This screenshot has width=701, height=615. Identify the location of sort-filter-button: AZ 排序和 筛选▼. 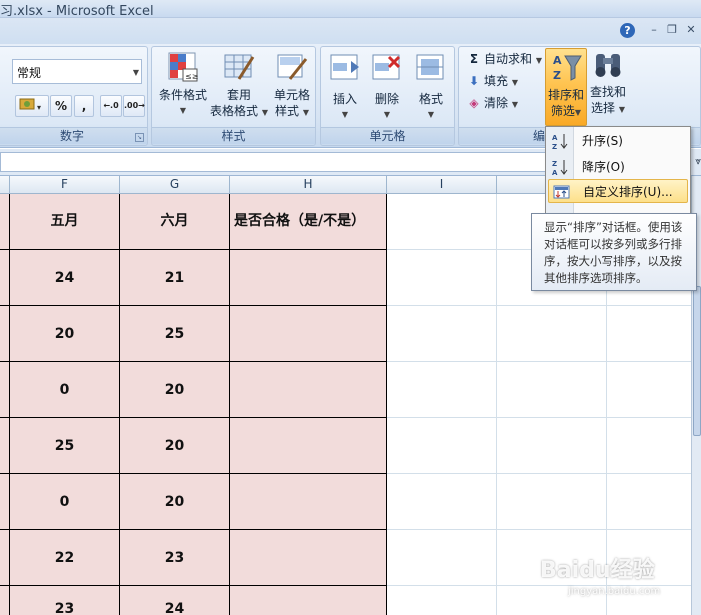
(566, 87).